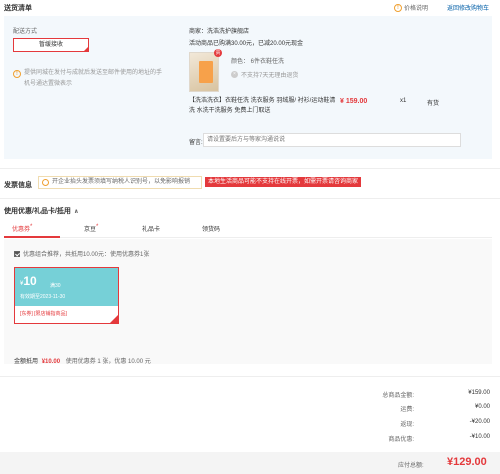 This screenshot has width=500, height=474. I want to click on price-note-label: 价格说明, so click(416, 9).